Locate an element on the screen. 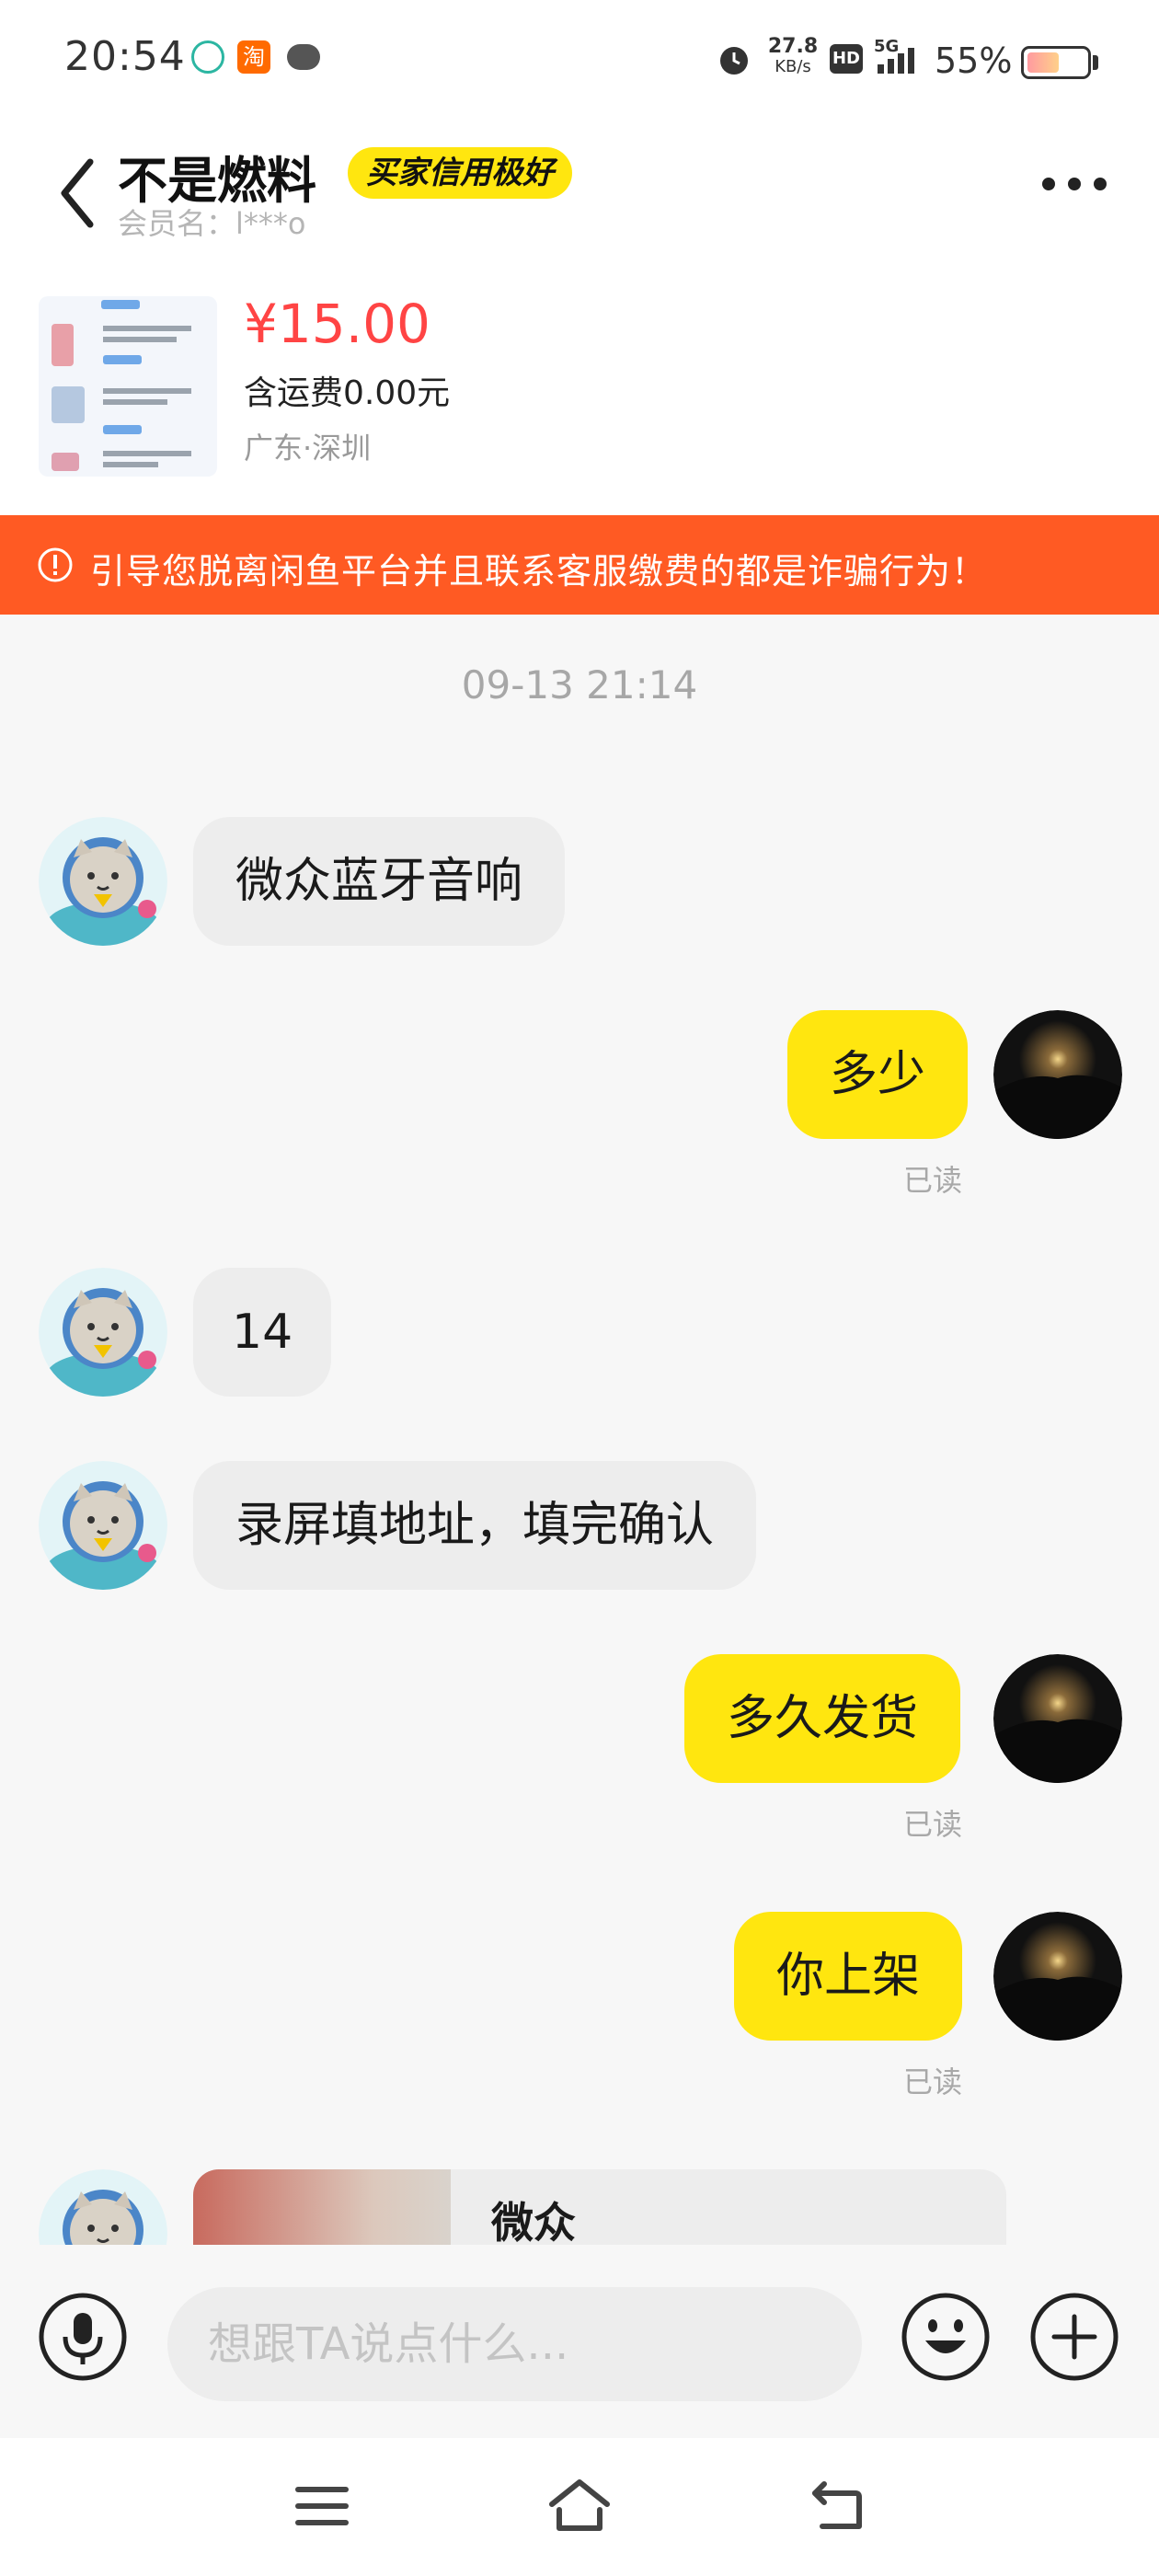 This screenshot has height=2576, width=1159. message-icon is located at coordinates (303, 57).